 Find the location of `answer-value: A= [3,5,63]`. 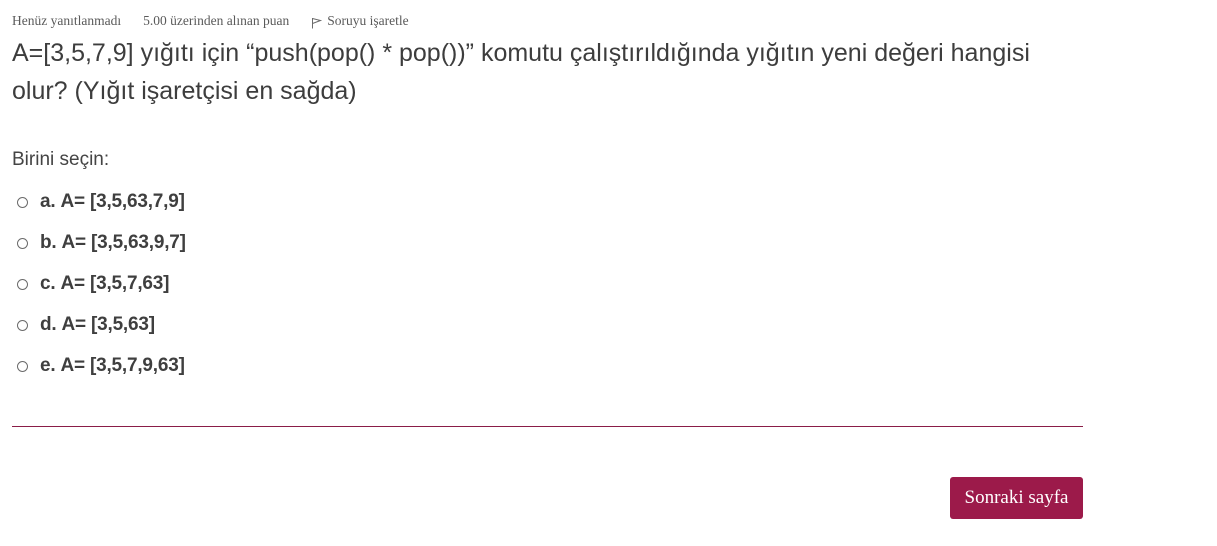

answer-value: A= [3,5,63] is located at coordinates (108, 324).